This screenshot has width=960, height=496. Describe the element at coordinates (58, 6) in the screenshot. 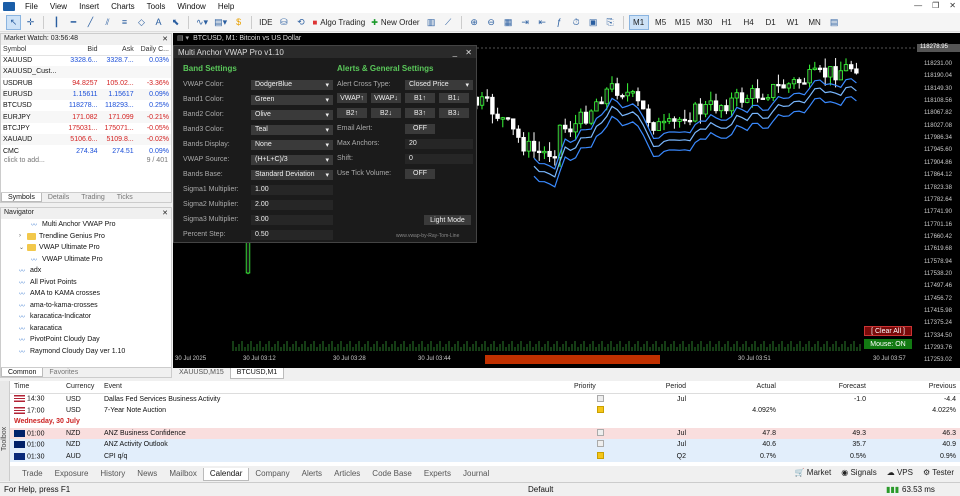

I see `menu-view: View` at that location.